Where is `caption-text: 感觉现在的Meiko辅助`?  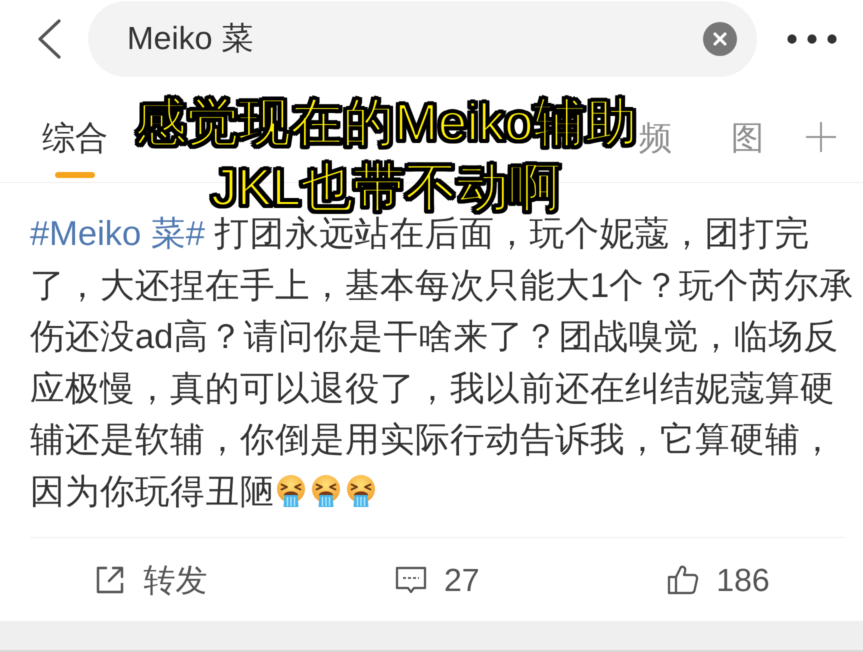 caption-text: 感觉现在的Meiko辅助 is located at coordinates (386, 123).